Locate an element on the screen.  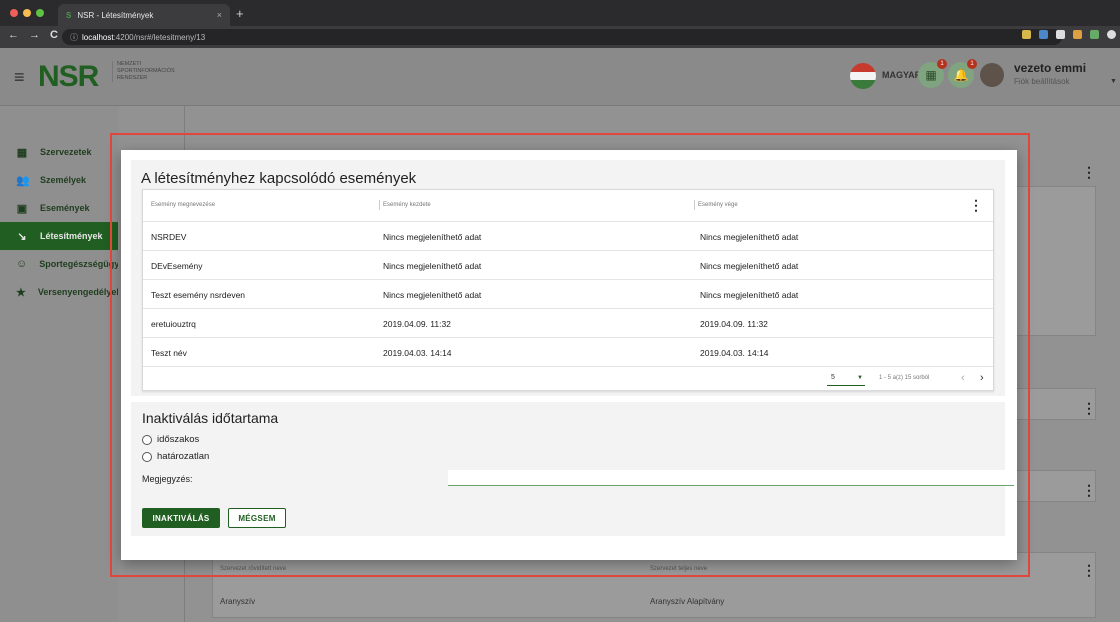
inactivation-title: Inaktiválás időtartama is located at coordinates (210, 418).